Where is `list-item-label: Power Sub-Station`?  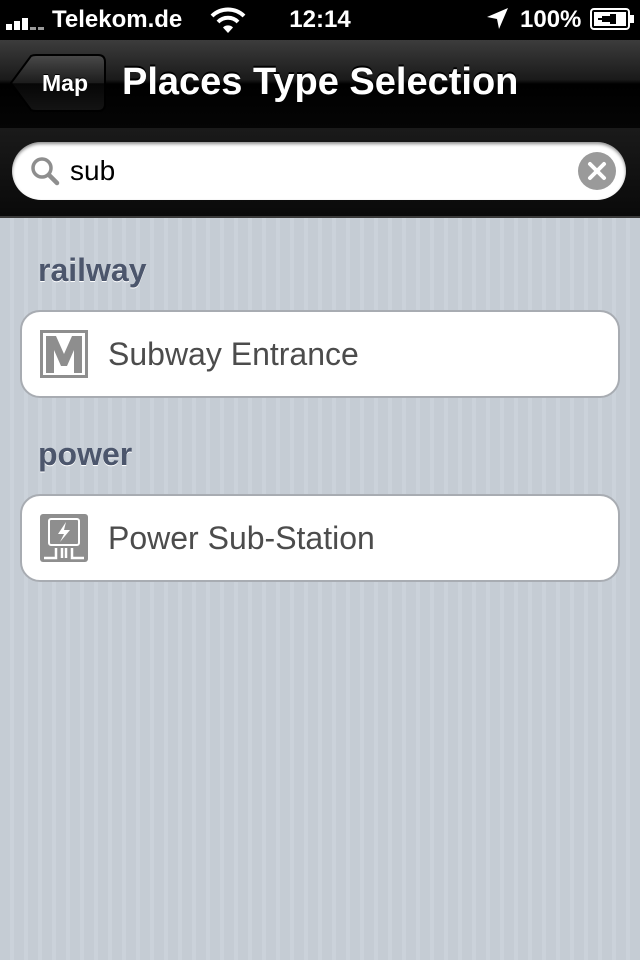 list-item-label: Power Sub-Station is located at coordinates (241, 538).